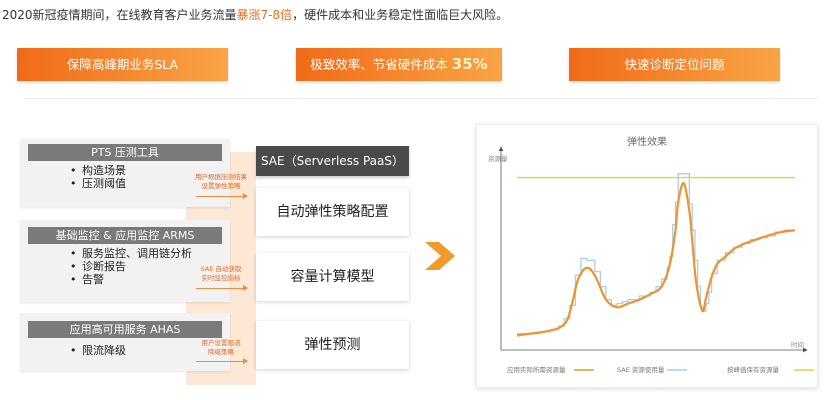  I want to click on banner-diagnosis-label: 快速诊断定位问题, so click(674, 64).